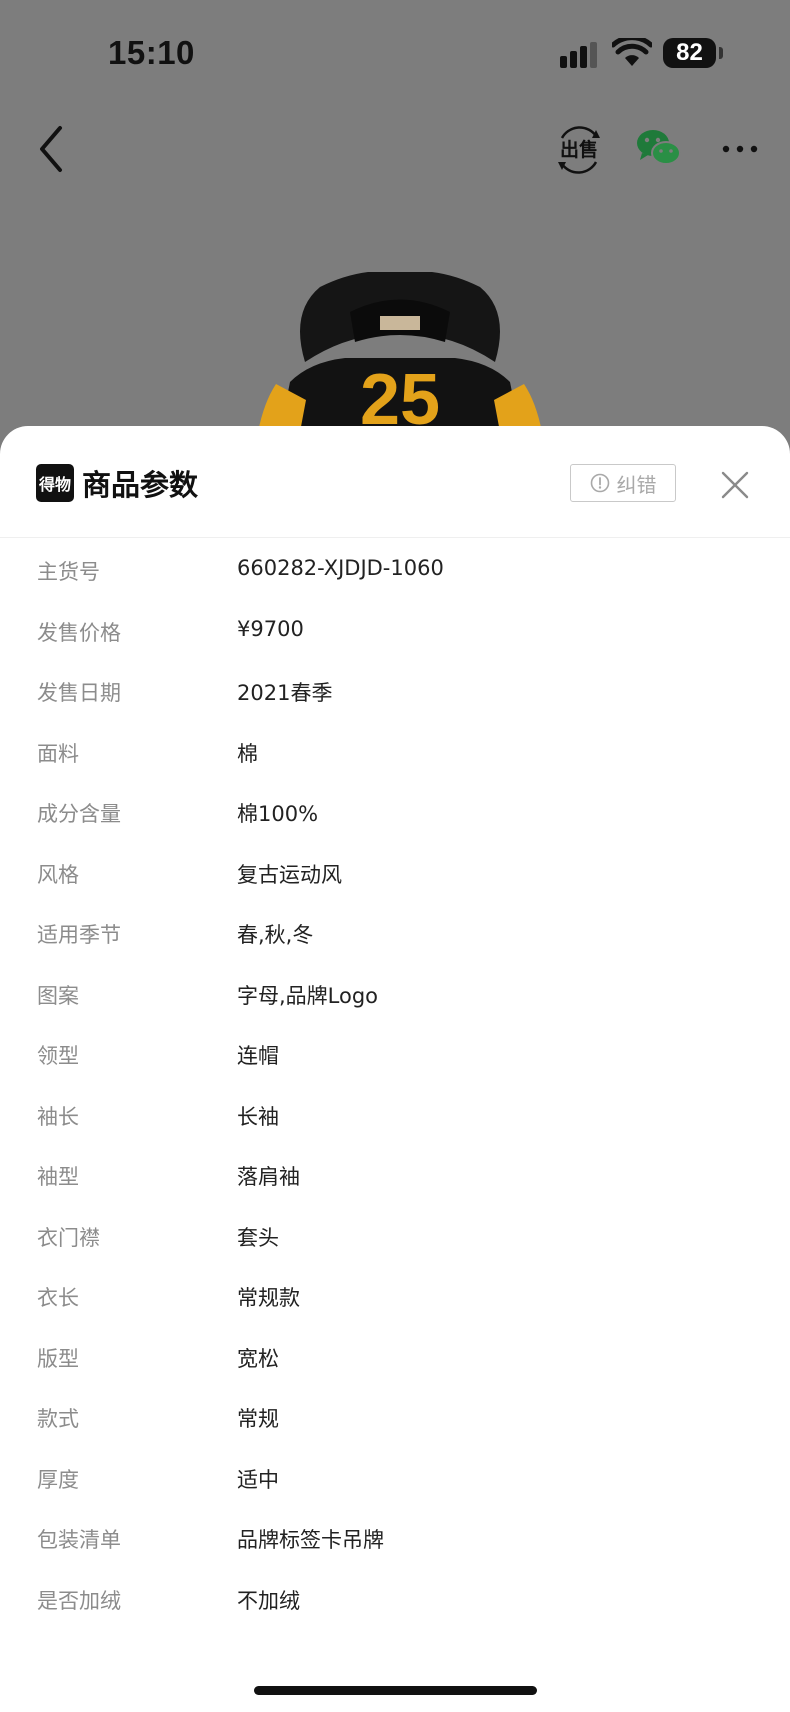  I want to click on param-row: 发售日期 2021春季, so click(395, 691).